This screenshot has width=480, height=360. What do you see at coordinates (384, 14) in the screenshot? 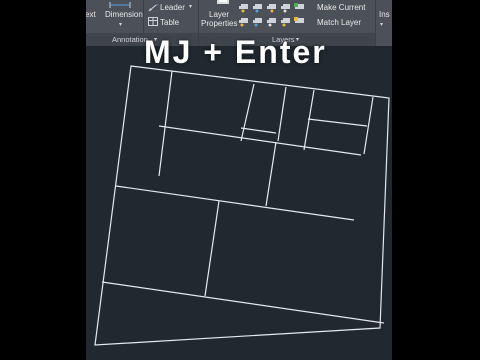
I see `insert-tool-label: Ins` at bounding box center [384, 14].